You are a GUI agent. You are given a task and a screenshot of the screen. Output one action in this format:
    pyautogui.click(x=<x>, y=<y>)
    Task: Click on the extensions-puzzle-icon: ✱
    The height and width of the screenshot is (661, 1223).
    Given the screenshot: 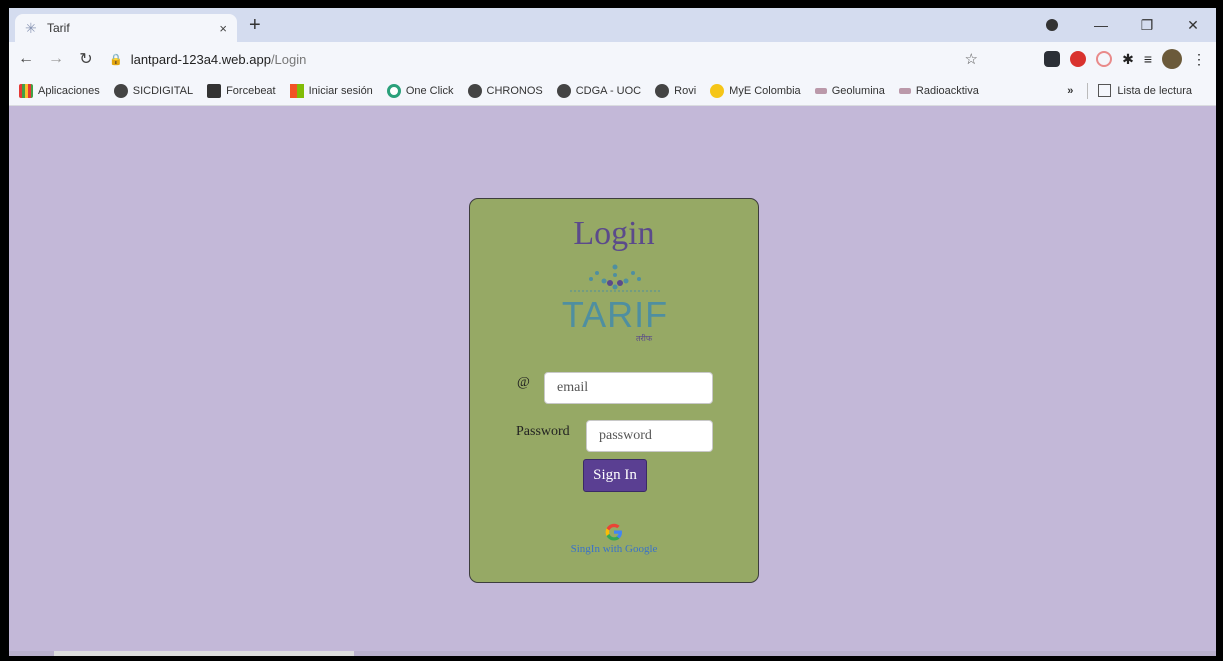 What is the action you would take?
    pyautogui.click(x=1128, y=59)
    